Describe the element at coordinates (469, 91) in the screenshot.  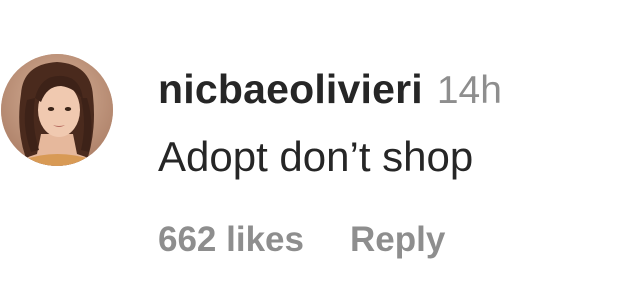
I see `timestamp: 14h` at that location.